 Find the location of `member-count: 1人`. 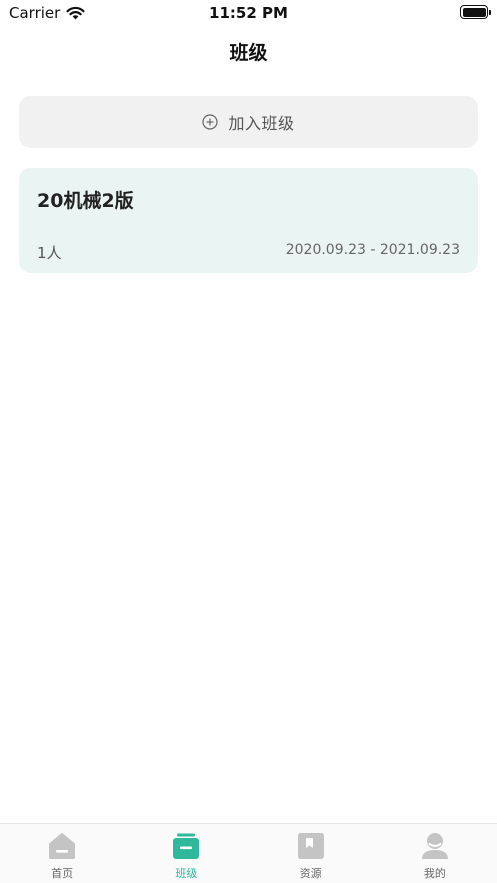

member-count: 1人 is located at coordinates (49, 253).